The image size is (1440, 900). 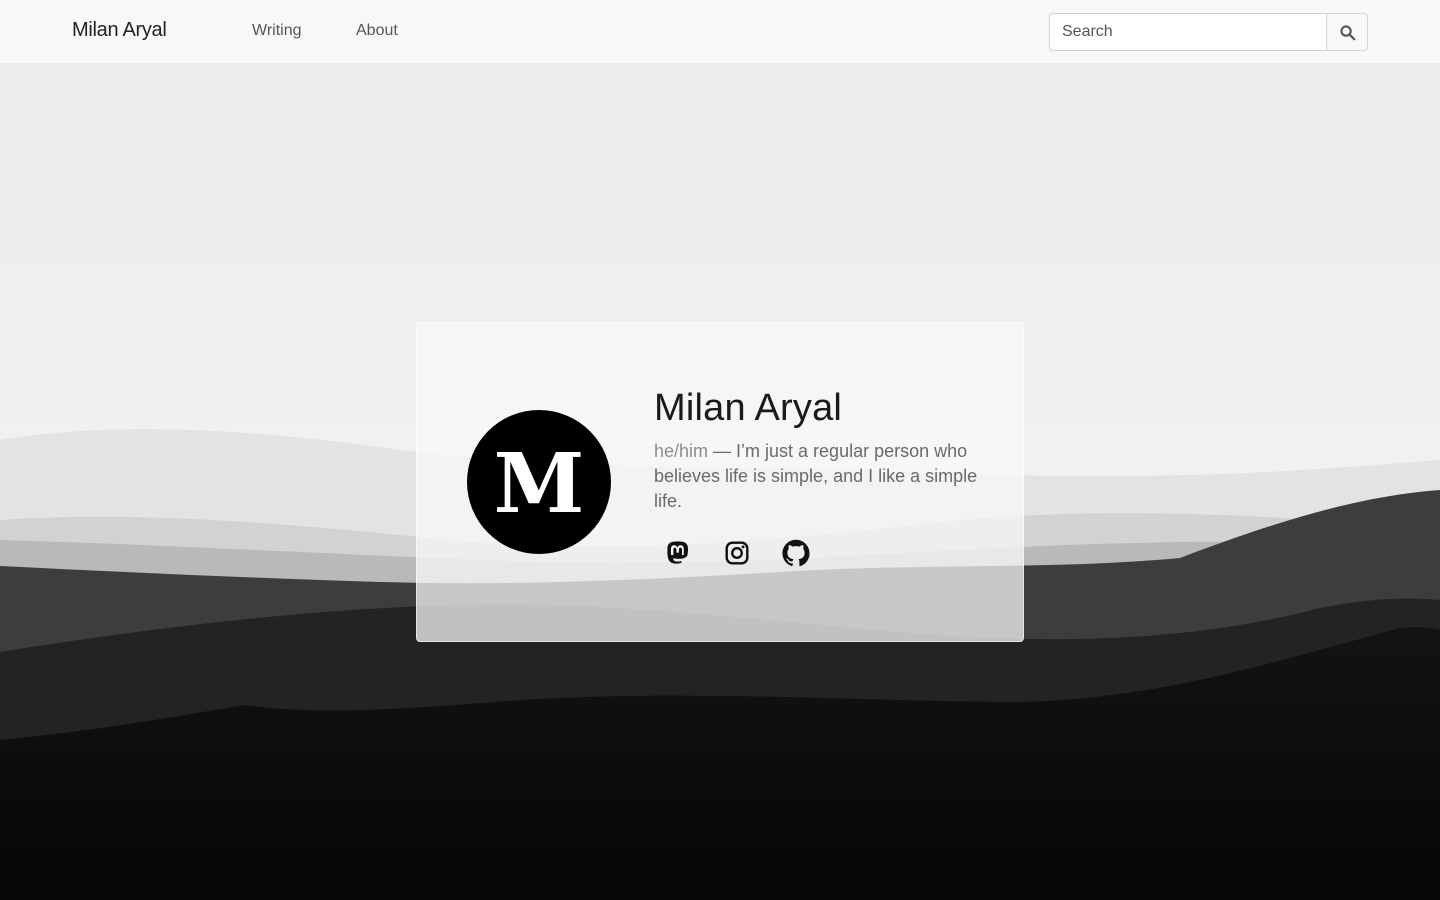 I want to click on avatar-letter: M, so click(x=539, y=484).